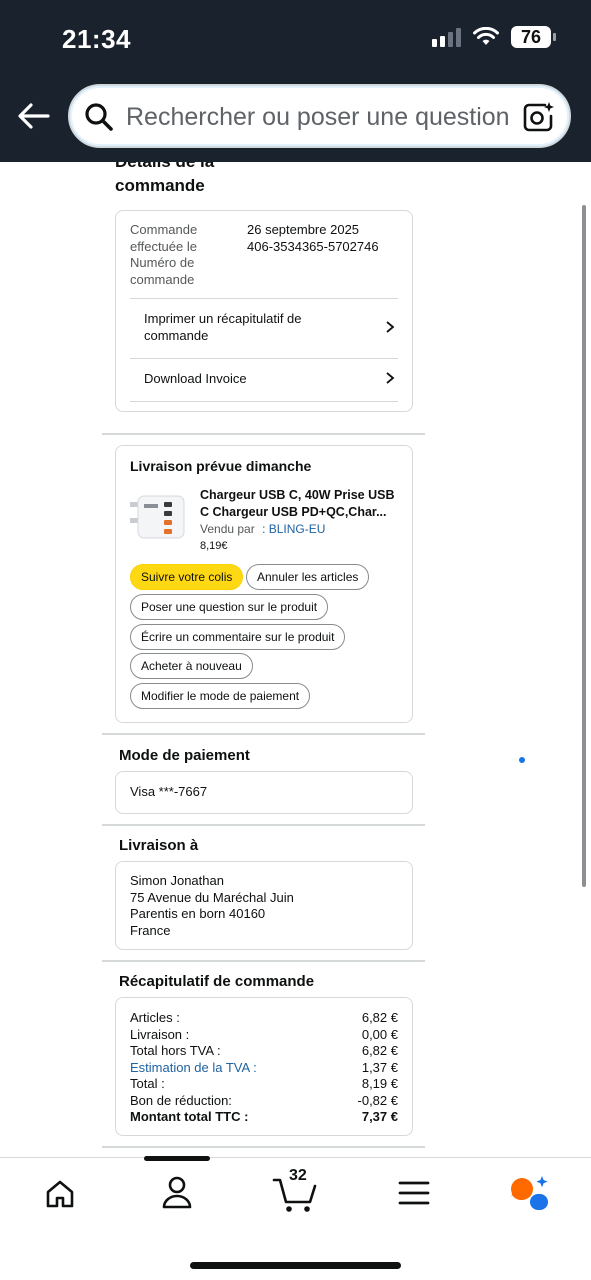 This screenshot has width=591, height=1280. Describe the element at coordinates (295, 1265) in the screenshot. I see `home-indicator` at that location.